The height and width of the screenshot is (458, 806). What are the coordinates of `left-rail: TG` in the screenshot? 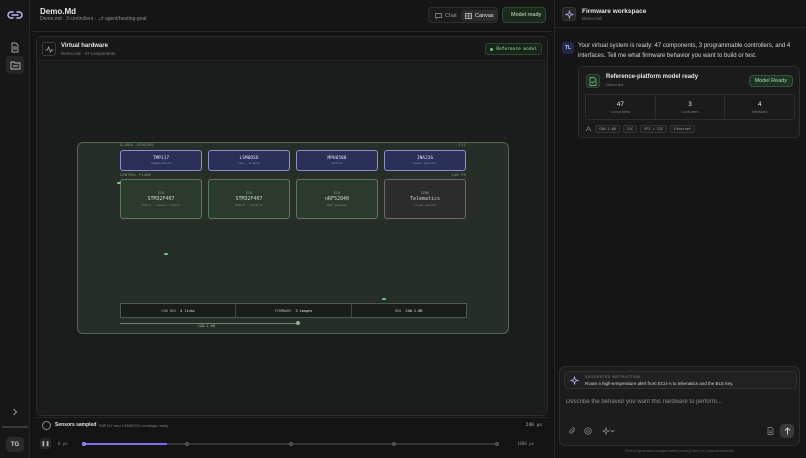 It's located at (15, 229).